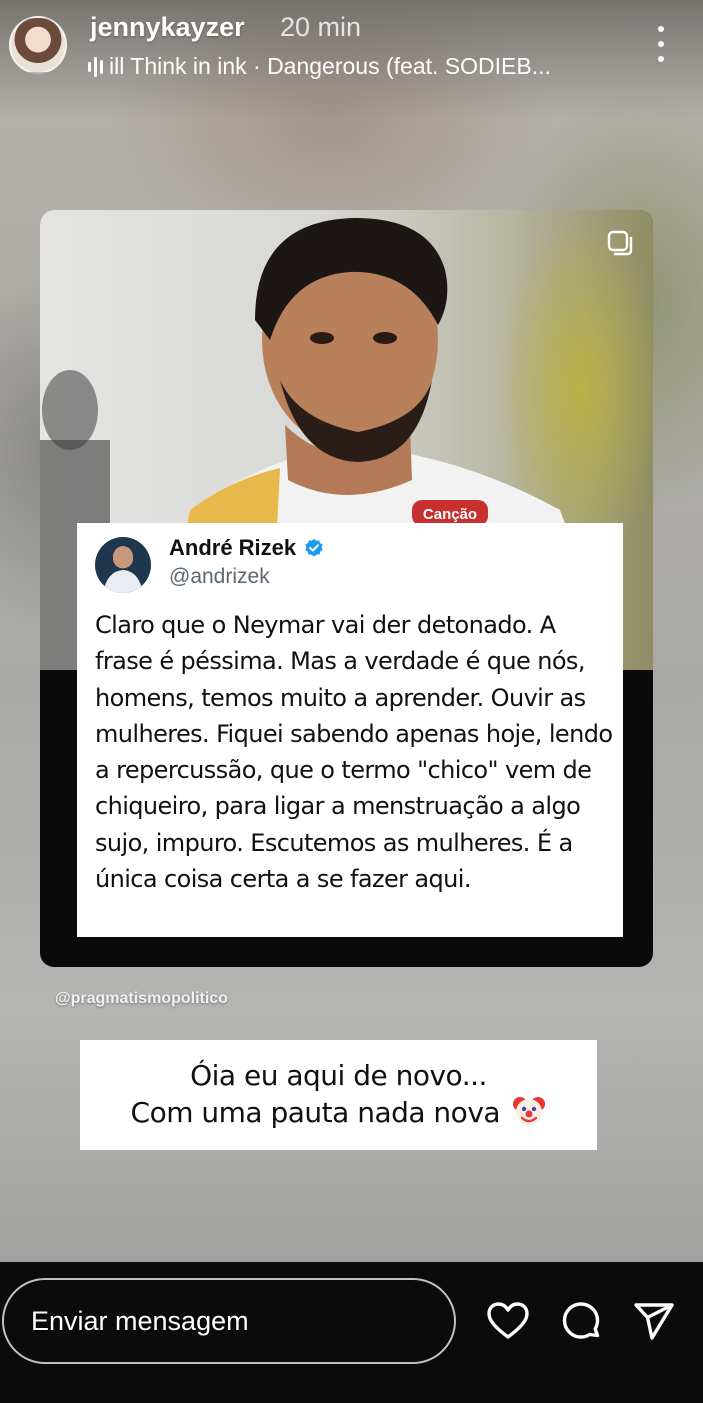 The image size is (703, 1403). What do you see at coordinates (315, 1112) in the screenshot?
I see `caption-line-2-text: Com uma pauta nada nova` at bounding box center [315, 1112].